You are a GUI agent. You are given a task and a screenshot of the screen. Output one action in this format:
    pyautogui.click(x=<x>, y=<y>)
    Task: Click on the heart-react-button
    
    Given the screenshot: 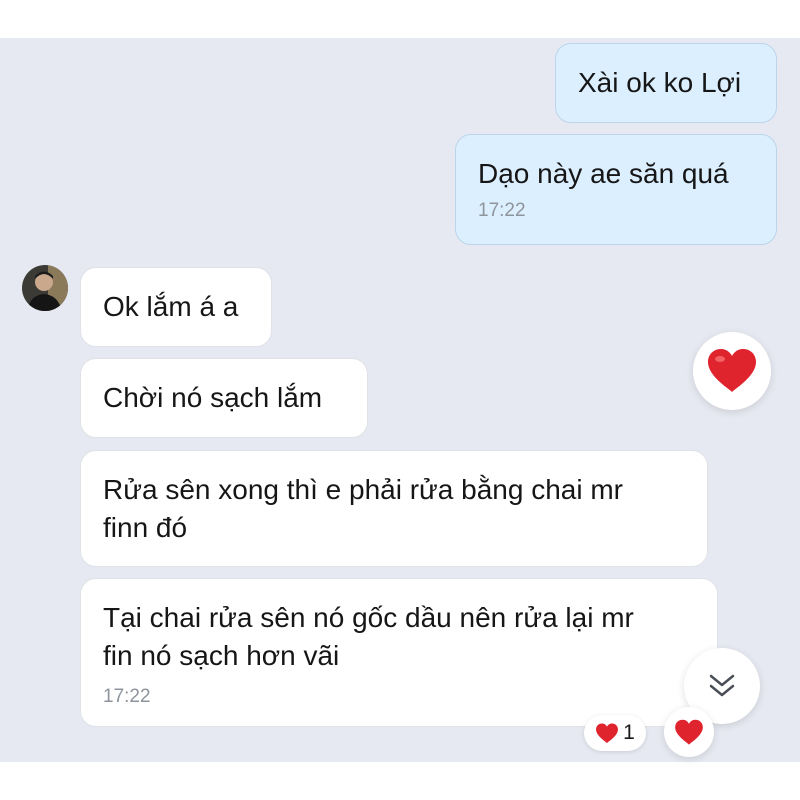 What is the action you would take?
    pyautogui.click(x=689, y=732)
    